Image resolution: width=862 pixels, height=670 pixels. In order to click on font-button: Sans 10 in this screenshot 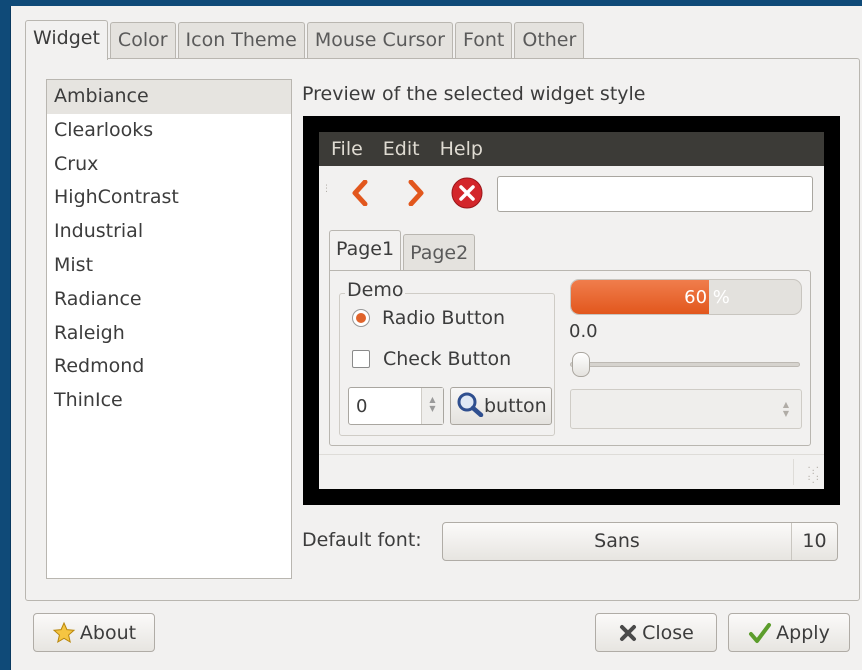, I will do `click(640, 541)`.